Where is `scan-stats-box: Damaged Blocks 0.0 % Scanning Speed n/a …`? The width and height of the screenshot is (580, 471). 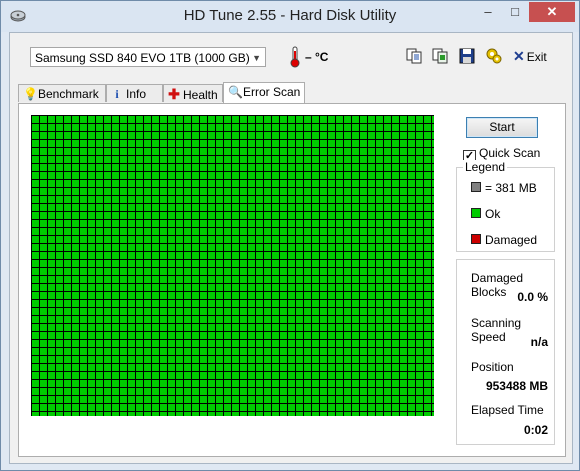 scan-stats-box: Damaged Blocks 0.0 % Scanning Speed n/a … is located at coordinates (505, 352).